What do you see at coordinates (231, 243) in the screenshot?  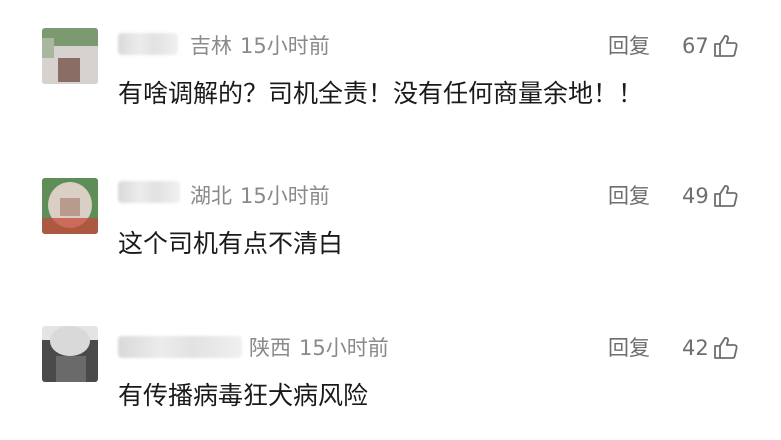 I see `comment-content: 这个司机有点不清白` at bounding box center [231, 243].